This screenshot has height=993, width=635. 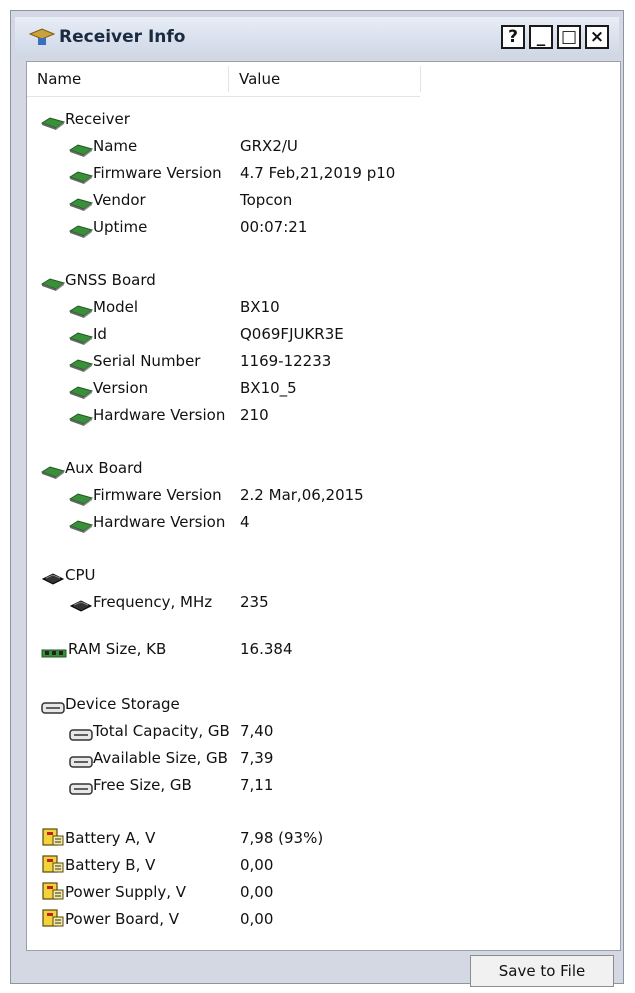 What do you see at coordinates (116, 307) in the screenshot?
I see `row-name: Model` at bounding box center [116, 307].